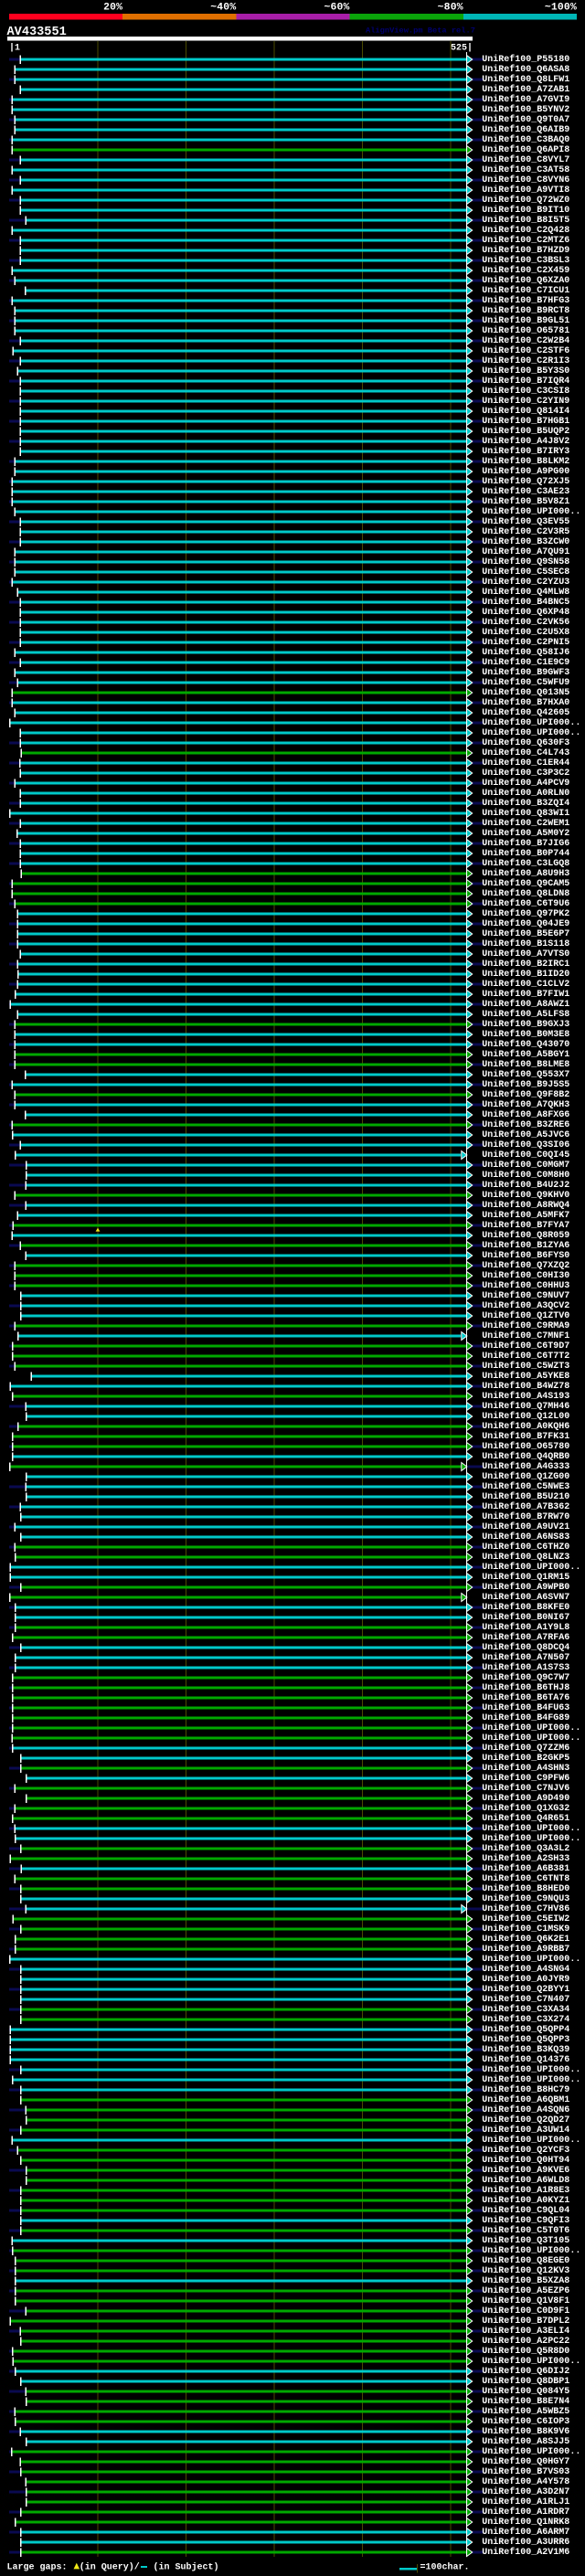 The width and height of the screenshot is (585, 2576). Describe the element at coordinates (525, 1356) in the screenshot. I see `svg-text: UniRef100_C6T7T2` at that location.